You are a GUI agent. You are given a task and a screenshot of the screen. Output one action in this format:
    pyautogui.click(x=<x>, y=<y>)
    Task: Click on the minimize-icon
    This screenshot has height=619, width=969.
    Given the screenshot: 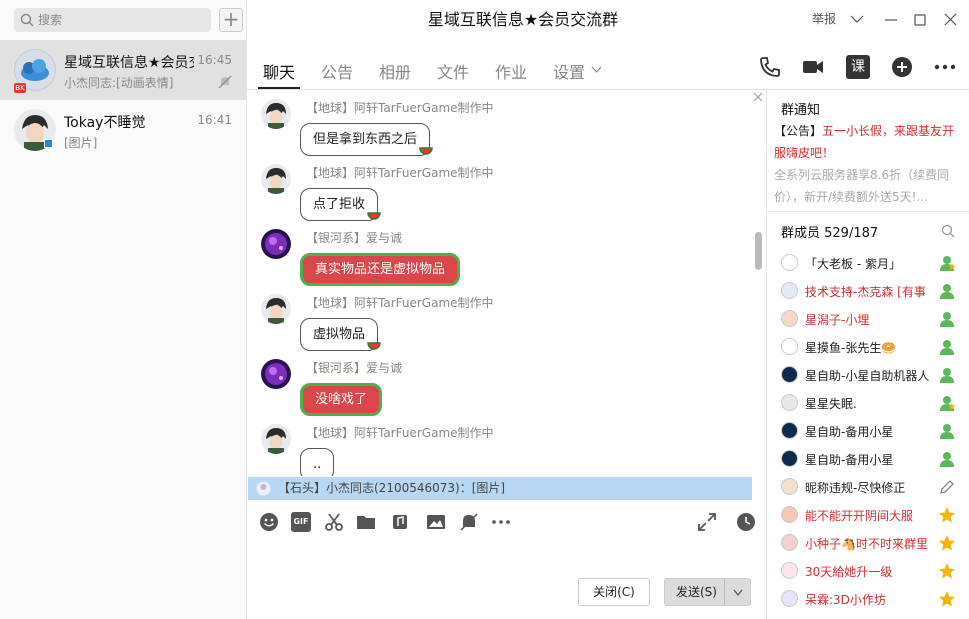 What is the action you would take?
    pyautogui.click(x=891, y=20)
    